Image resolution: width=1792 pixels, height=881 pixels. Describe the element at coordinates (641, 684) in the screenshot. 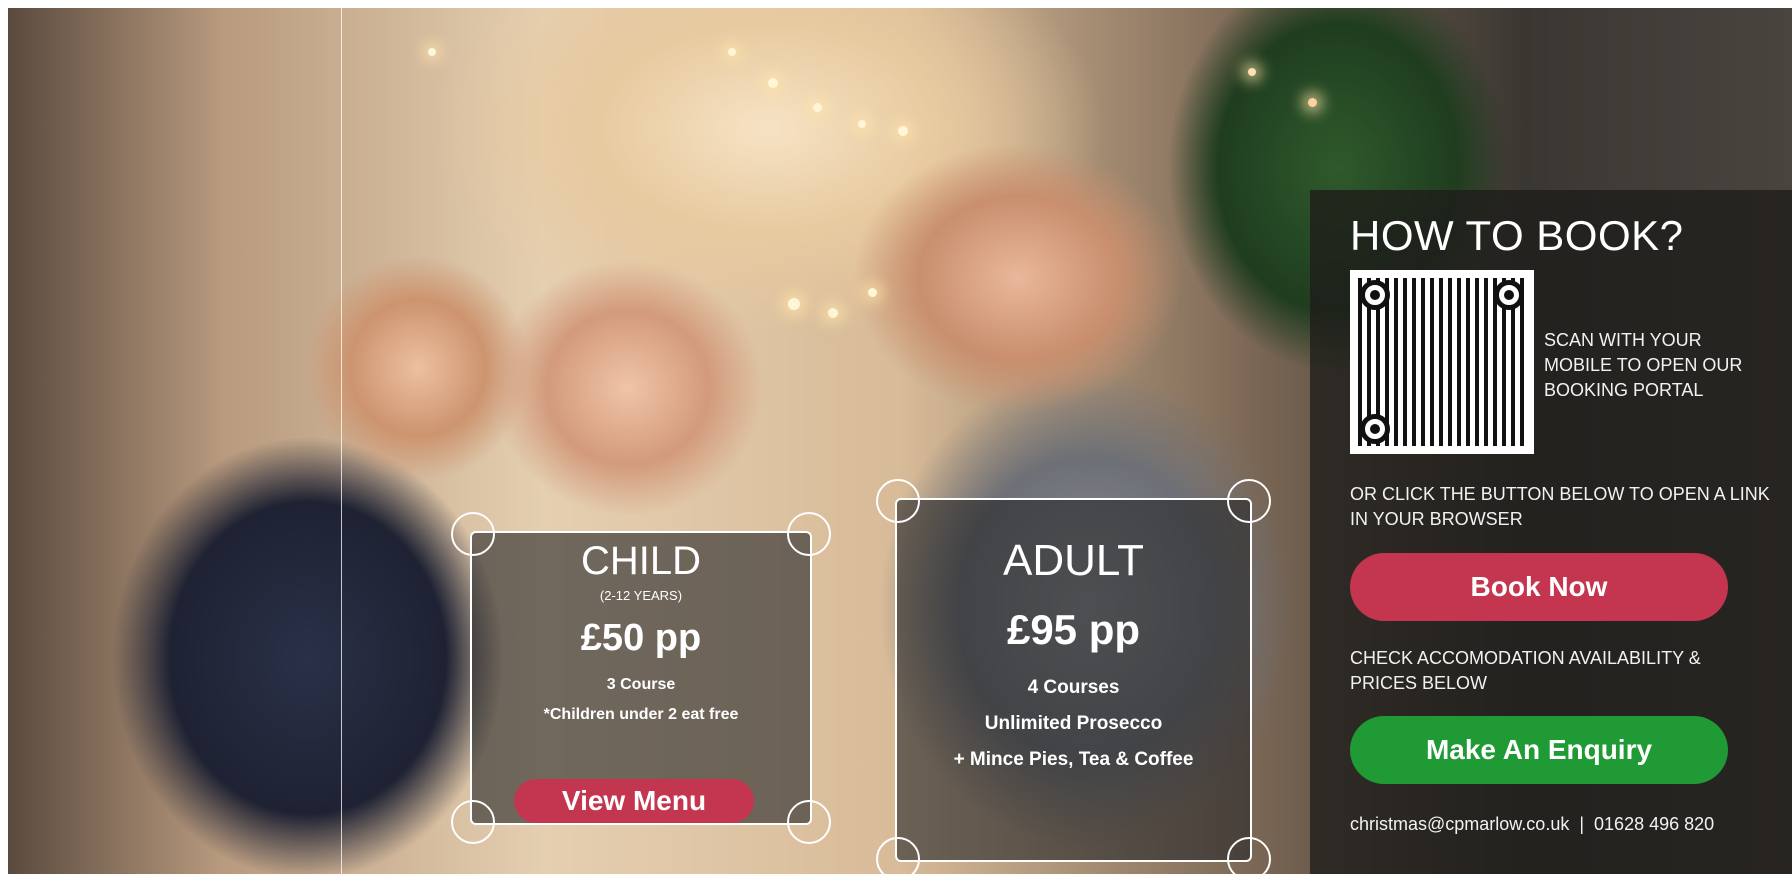

I see `child-detail-courses: 3 Course` at that location.